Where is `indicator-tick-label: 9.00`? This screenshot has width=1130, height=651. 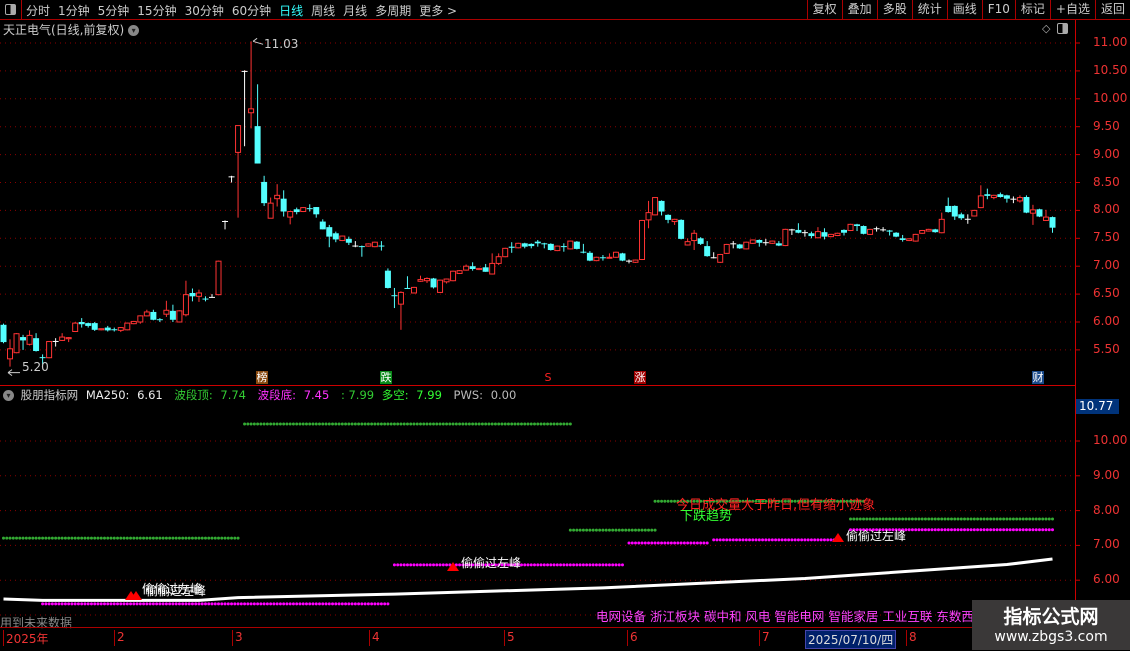 indicator-tick-label: 9.00 is located at coordinates (1106, 474).